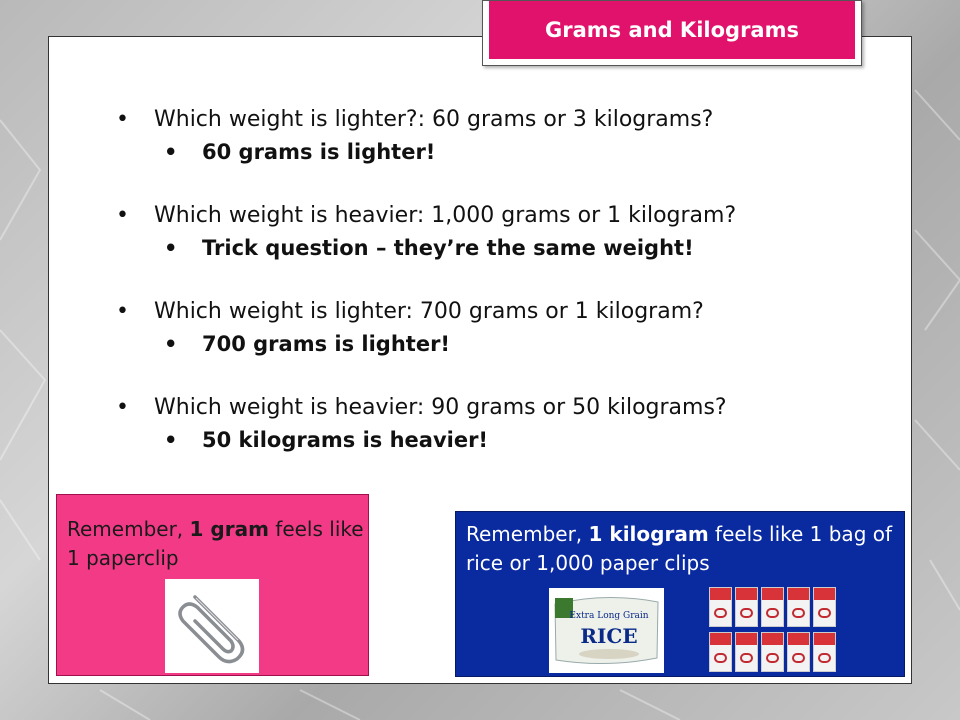 This screenshot has width=960, height=720. I want to click on answer-text: 60 grams is lighter!, so click(319, 152).